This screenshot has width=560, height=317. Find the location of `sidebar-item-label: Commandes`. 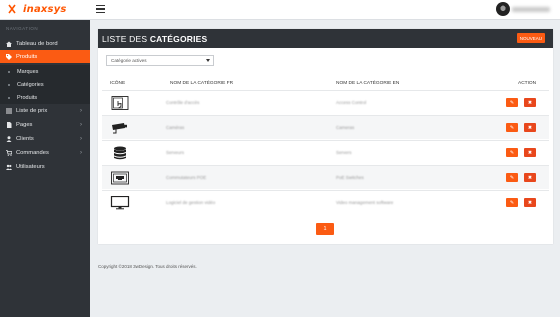

sidebar-item-label: Commandes is located at coordinates (32, 152).